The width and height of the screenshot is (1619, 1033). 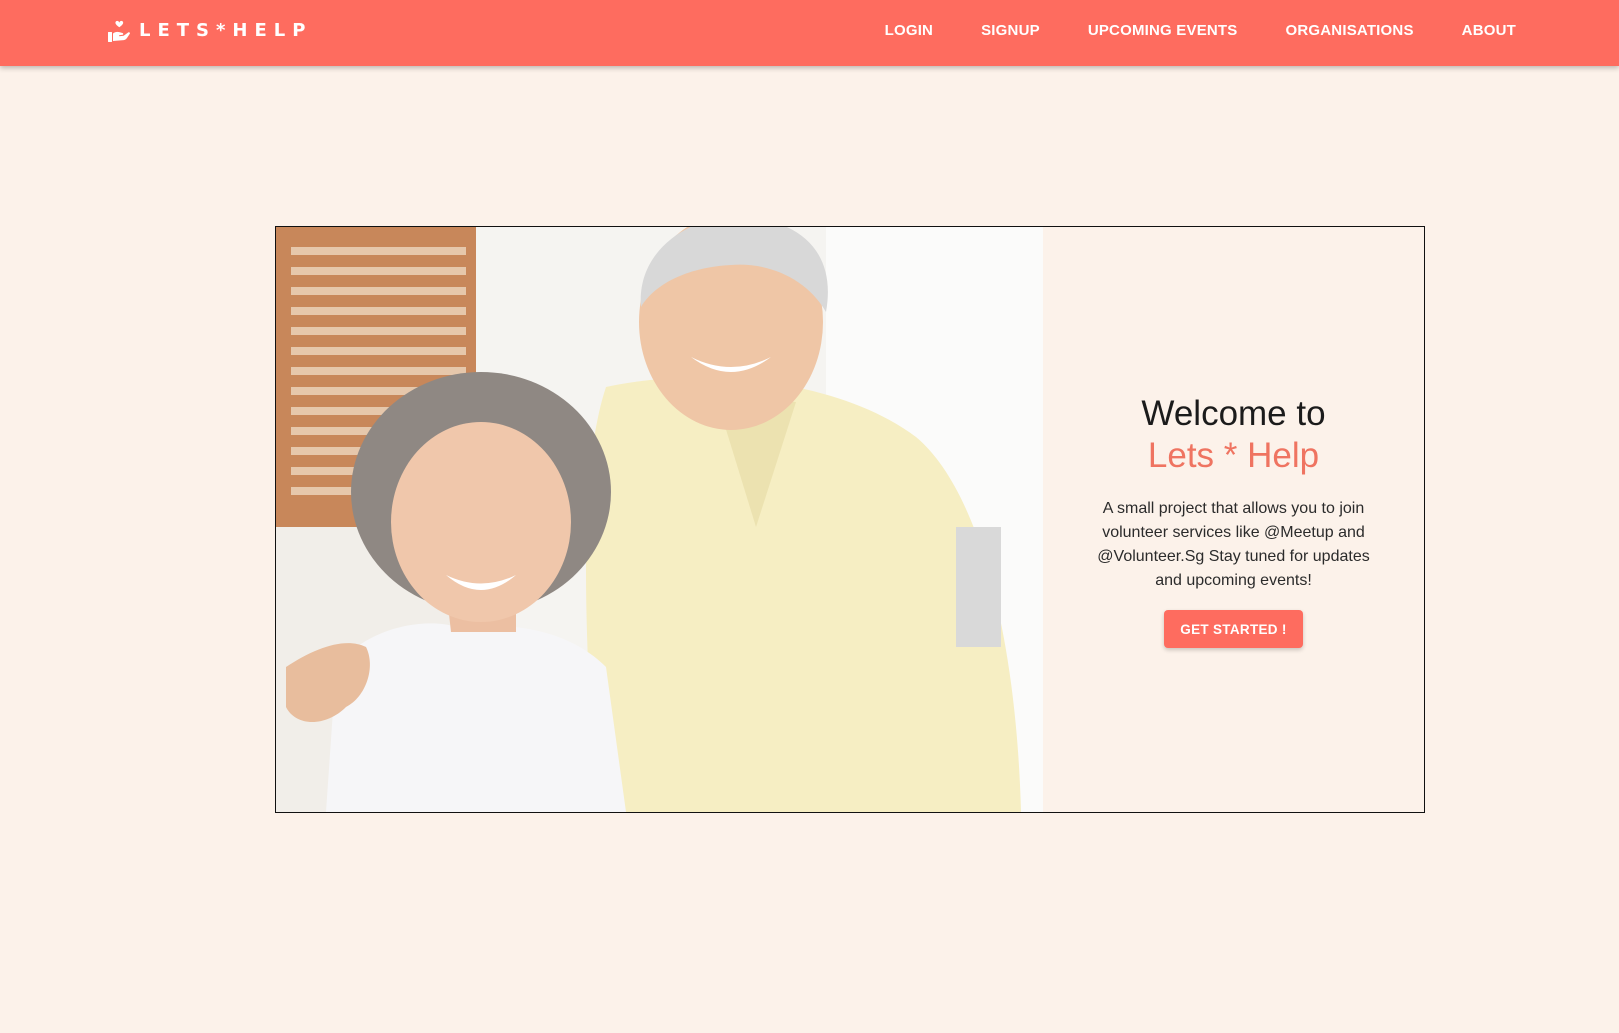 I want to click on brand-heading: Lets * Help, so click(x=1233, y=455).